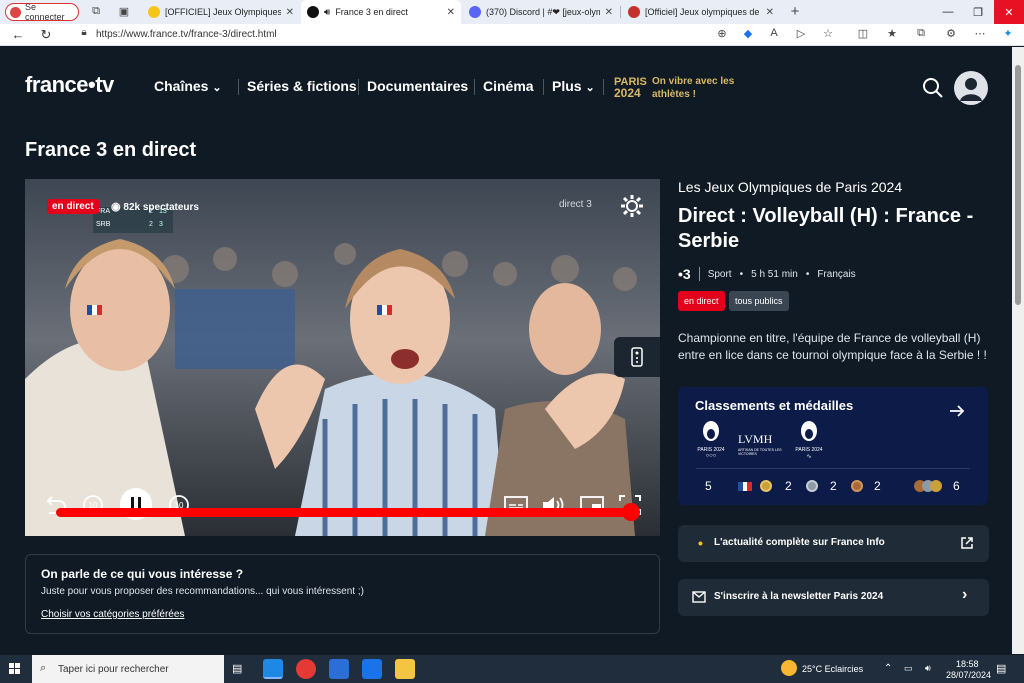 This screenshot has width=1024, height=683. Describe the element at coordinates (957, 411) in the screenshot. I see `arrow-right-icon` at that location.